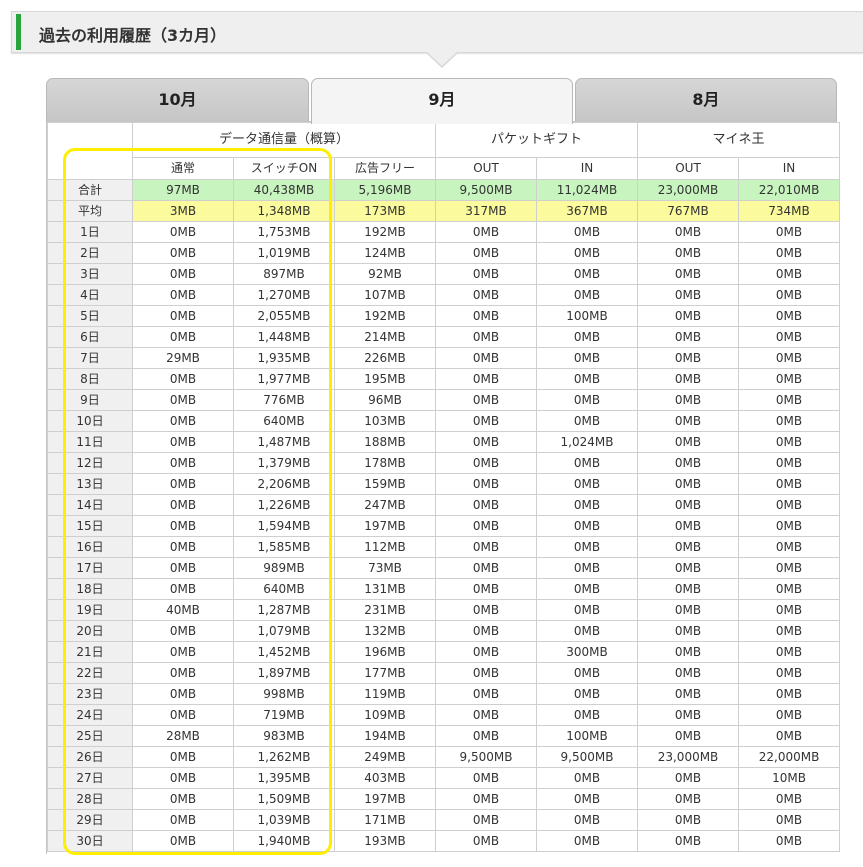  I want to click on value-cell: 11,024MB, so click(587, 190).